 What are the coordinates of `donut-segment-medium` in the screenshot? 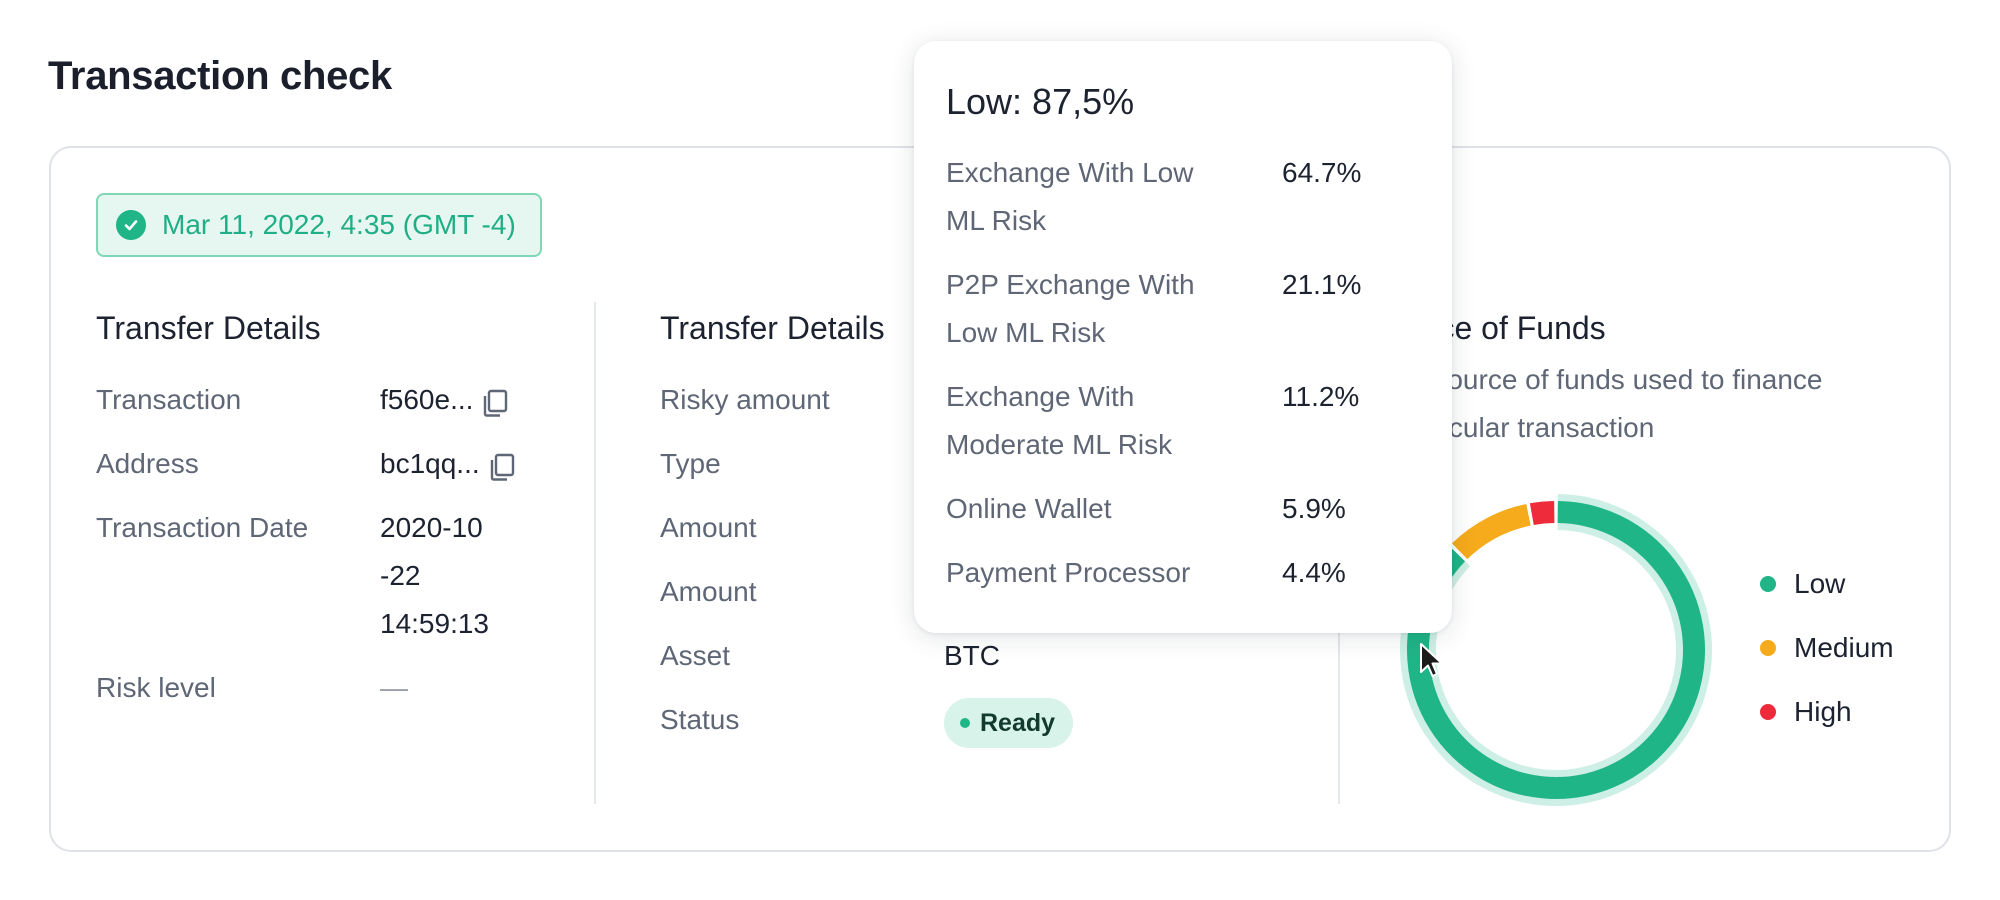 It's located at (1491, 532).